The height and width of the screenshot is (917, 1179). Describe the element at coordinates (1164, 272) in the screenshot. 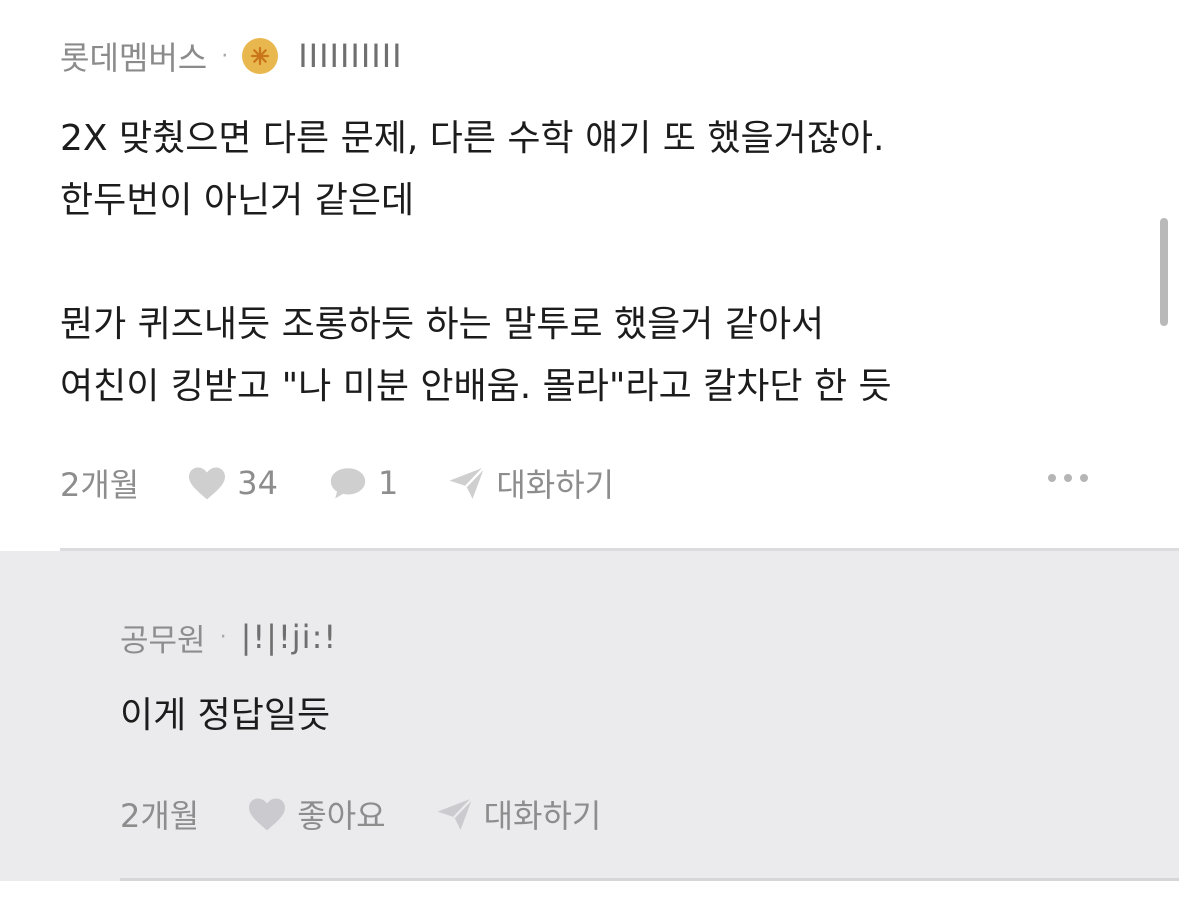

I see `scrollbar-thumb` at that location.